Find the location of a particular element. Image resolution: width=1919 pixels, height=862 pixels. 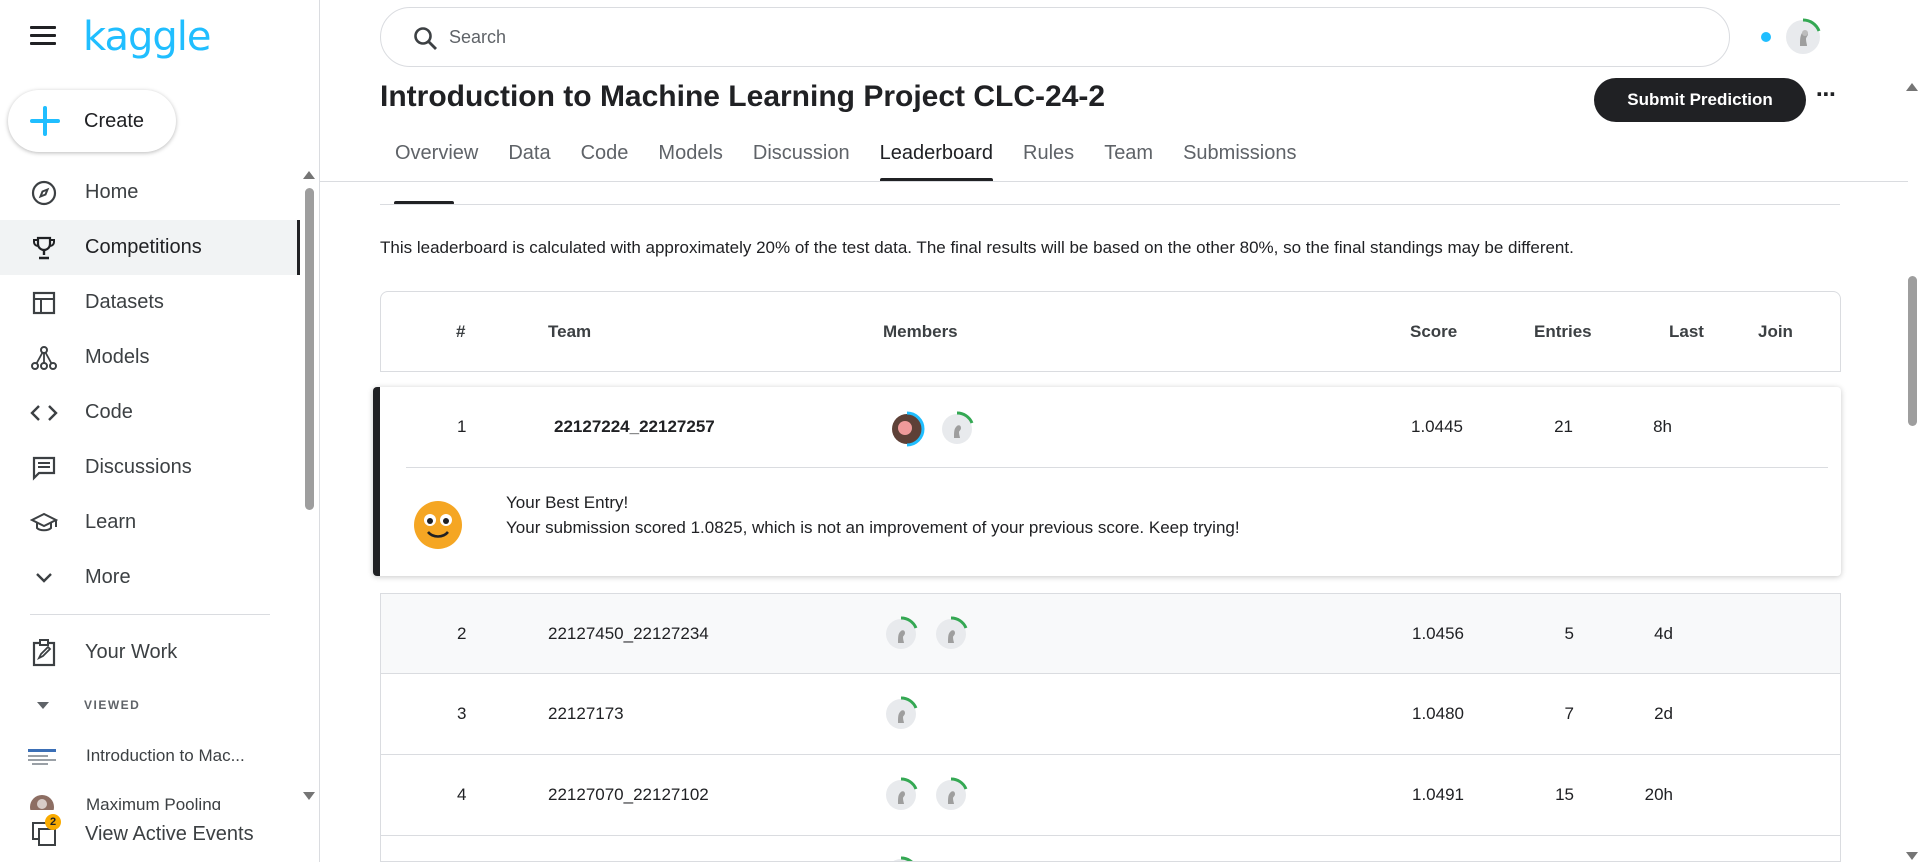

last-cell: 20h is located at coordinates (1658, 794).